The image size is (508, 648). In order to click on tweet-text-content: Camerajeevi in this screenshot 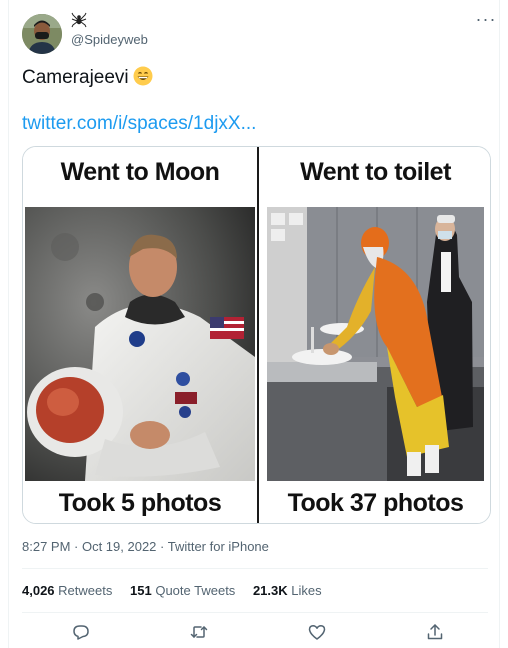, I will do `click(75, 77)`.